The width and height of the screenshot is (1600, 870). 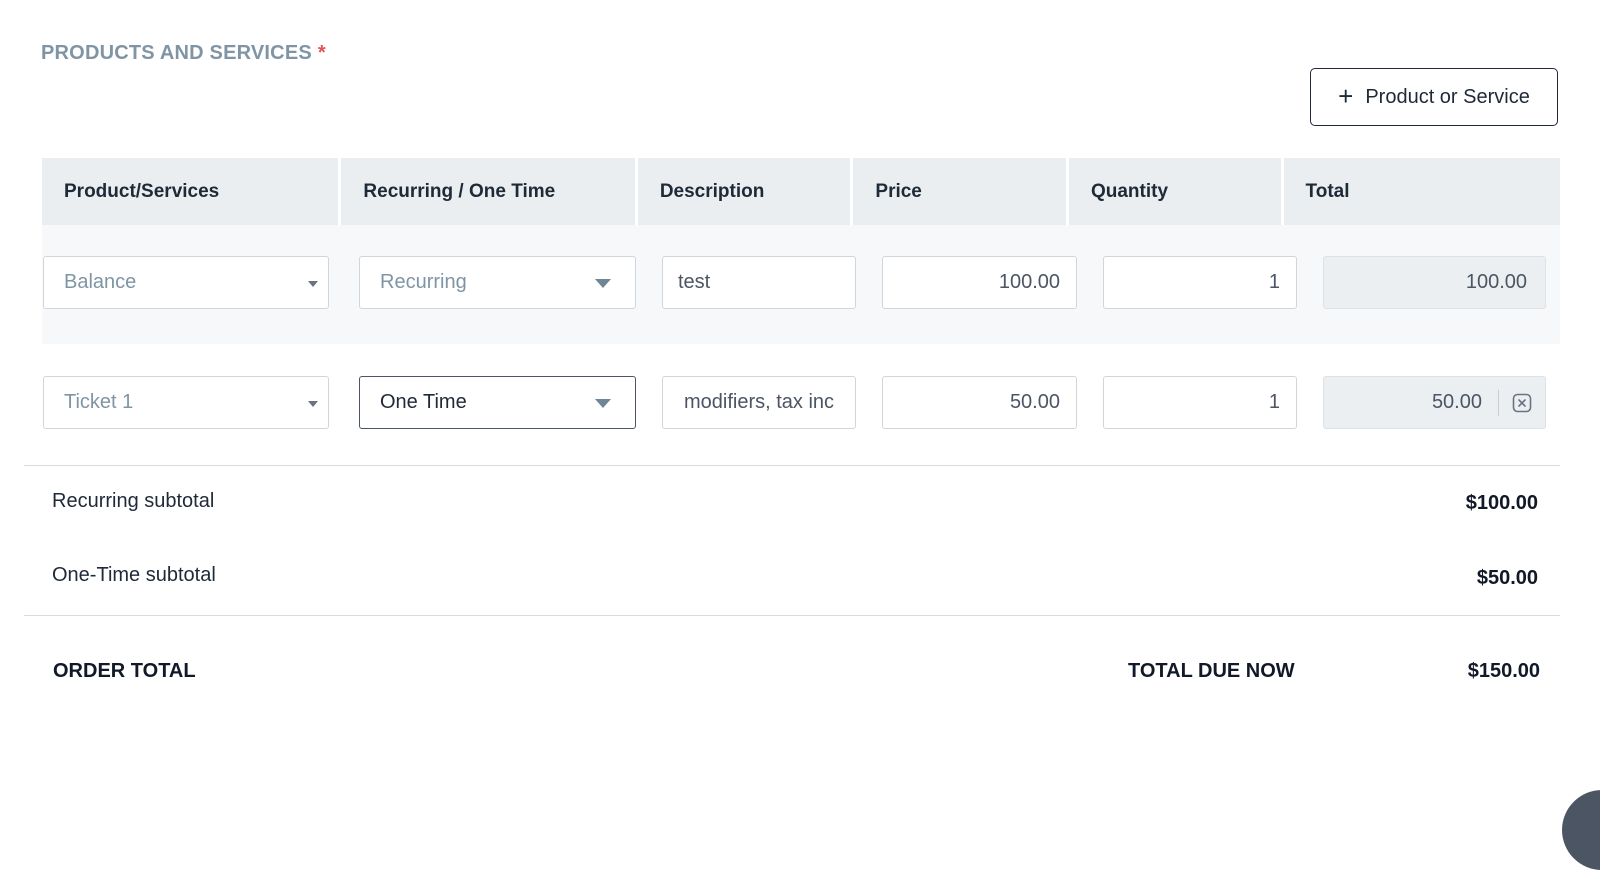 I want to click on description-value: test, so click(x=694, y=282).